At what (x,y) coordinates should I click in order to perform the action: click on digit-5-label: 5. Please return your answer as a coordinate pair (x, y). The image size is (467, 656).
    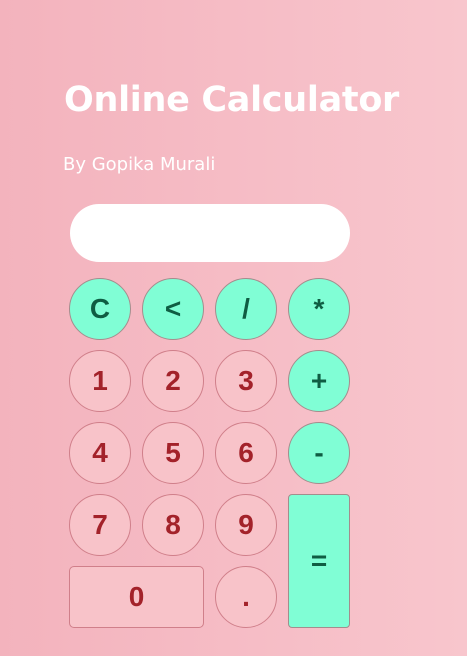
    Looking at the image, I should click on (173, 452).